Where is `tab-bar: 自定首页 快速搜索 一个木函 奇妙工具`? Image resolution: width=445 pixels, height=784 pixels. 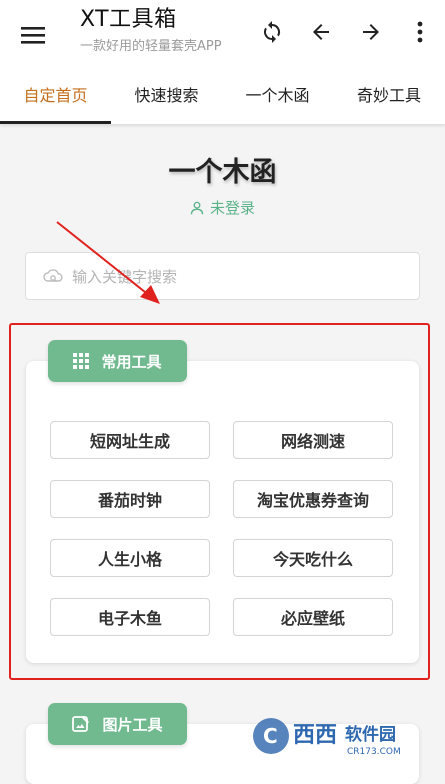 tab-bar: 自定首页 快速搜索 一个木函 奇妙工具 is located at coordinates (222, 98).